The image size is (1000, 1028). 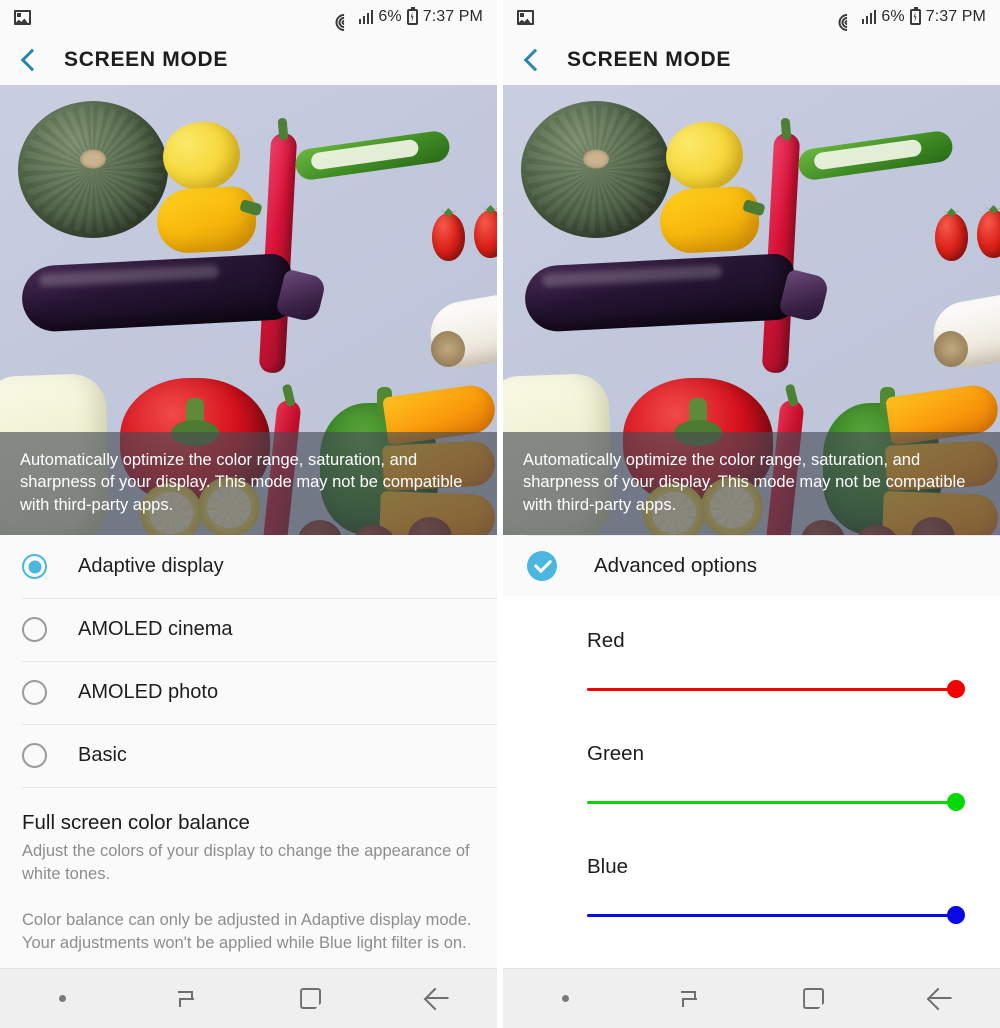 I want to click on option-label: AMOLED cinema, so click(x=155, y=629).